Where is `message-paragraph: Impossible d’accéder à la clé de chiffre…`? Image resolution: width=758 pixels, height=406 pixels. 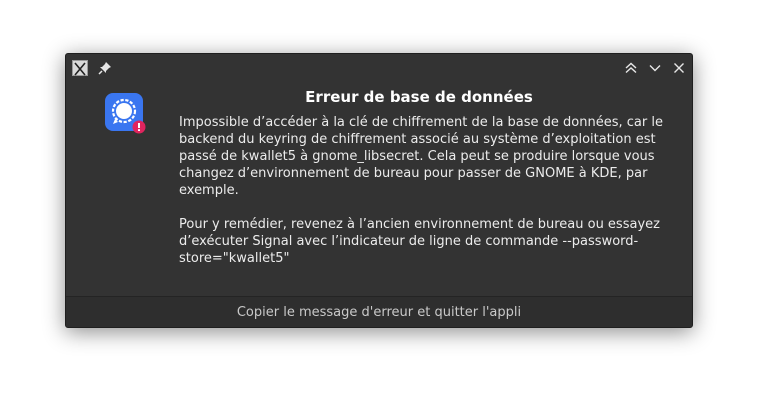 message-paragraph: Impossible d’accéder à la clé de chiffre… is located at coordinates (421, 156).